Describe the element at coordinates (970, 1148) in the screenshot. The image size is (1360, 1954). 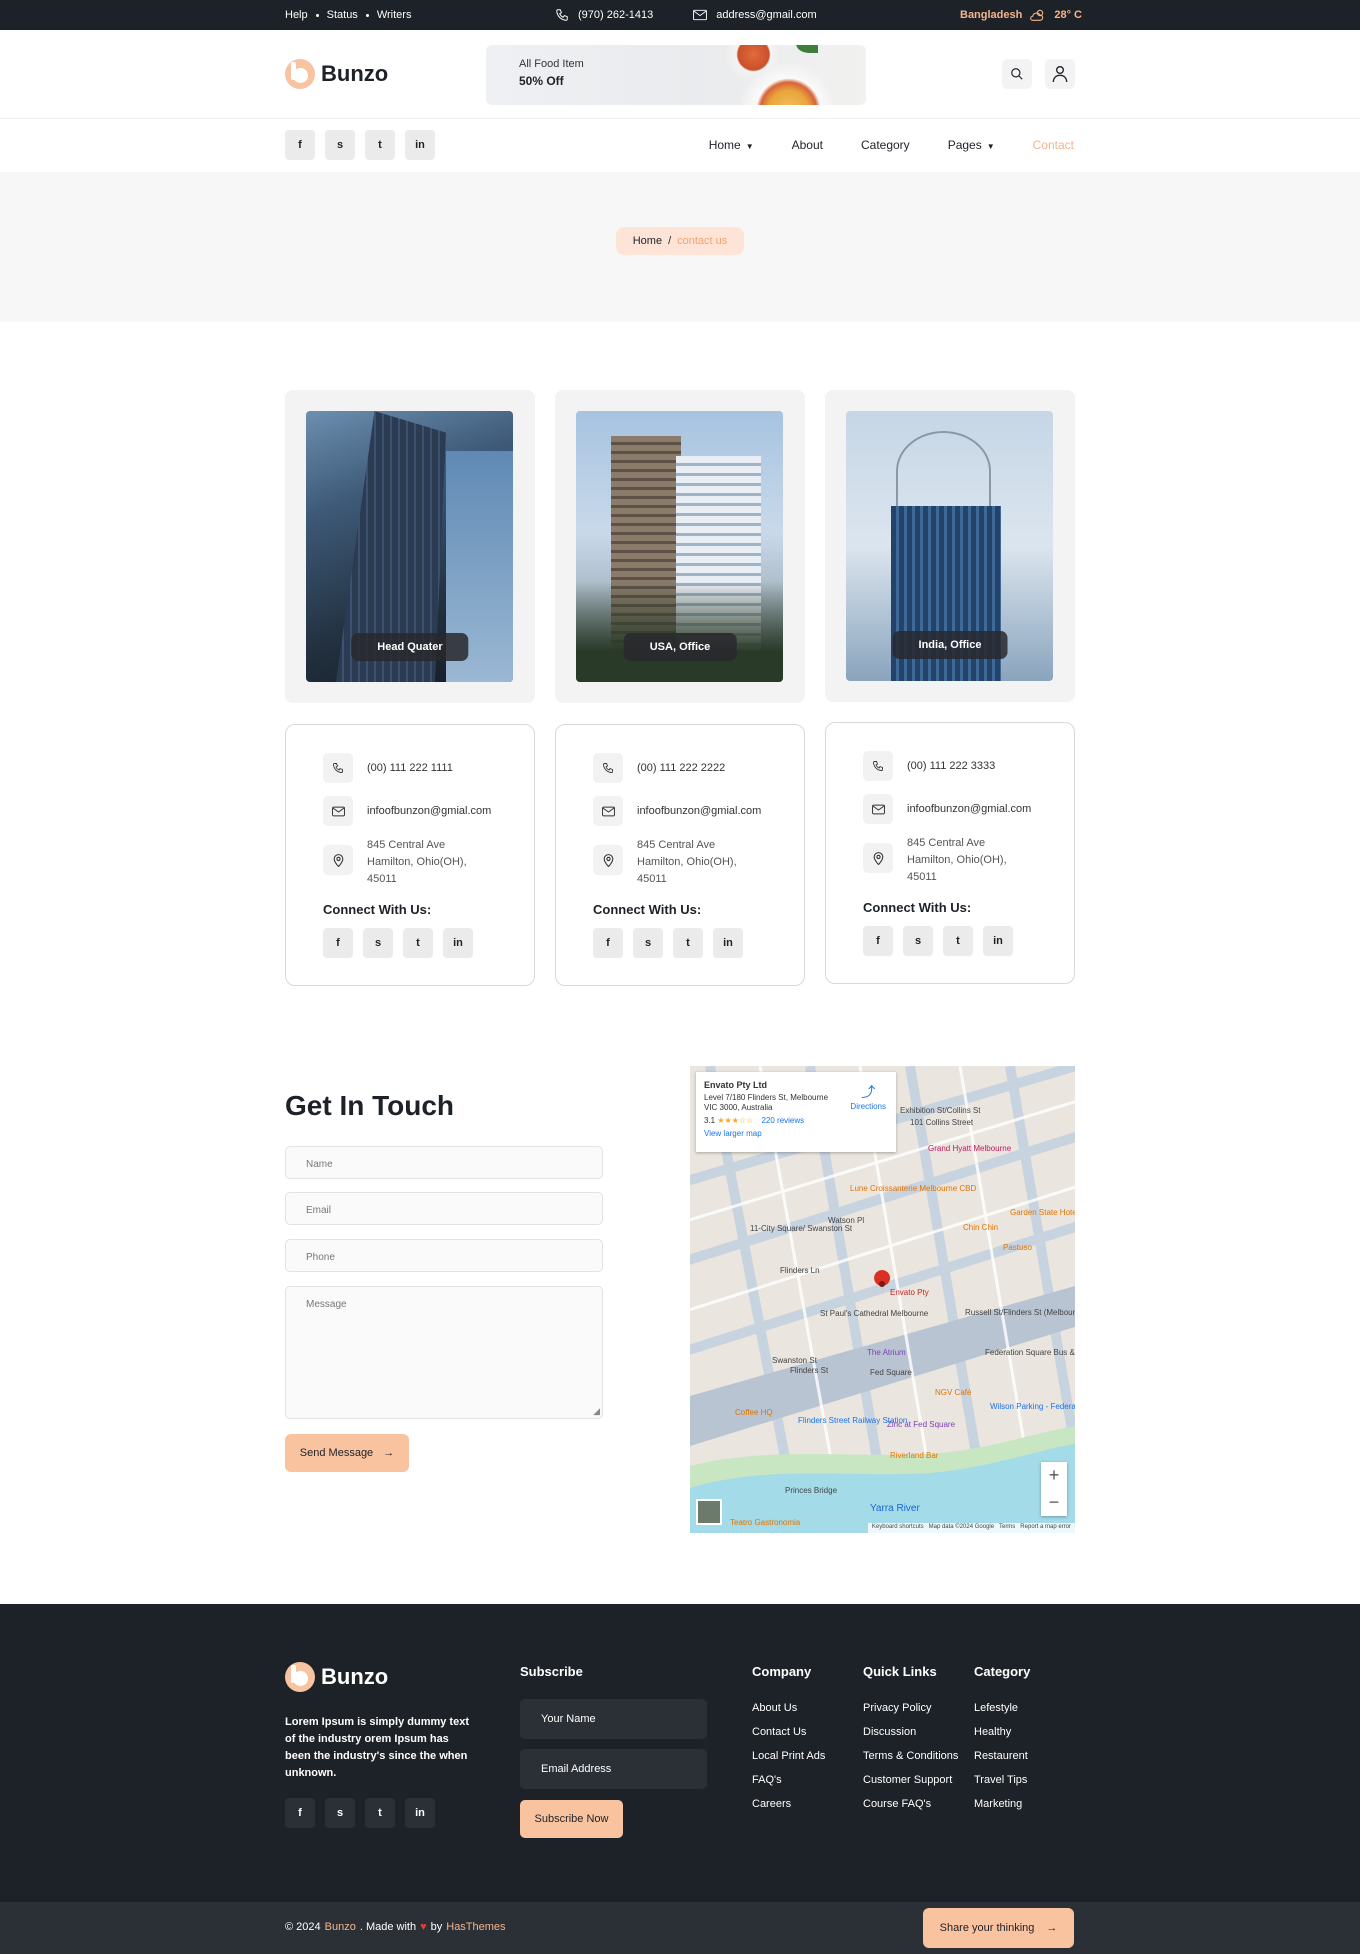
I see `map-label: Grand Hyatt Melbourne` at that location.